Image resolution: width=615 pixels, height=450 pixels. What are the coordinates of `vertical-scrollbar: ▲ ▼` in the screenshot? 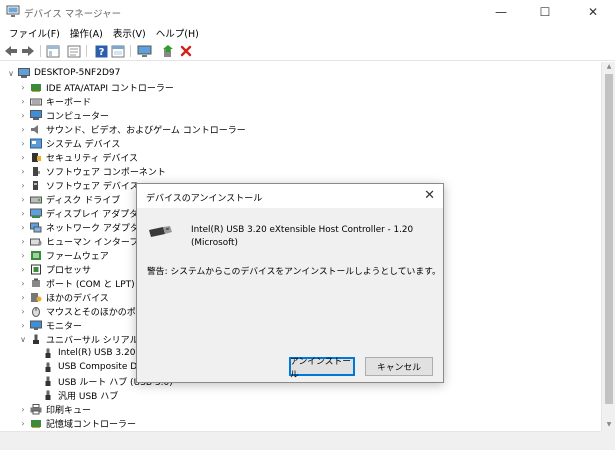 It's located at (608, 246).